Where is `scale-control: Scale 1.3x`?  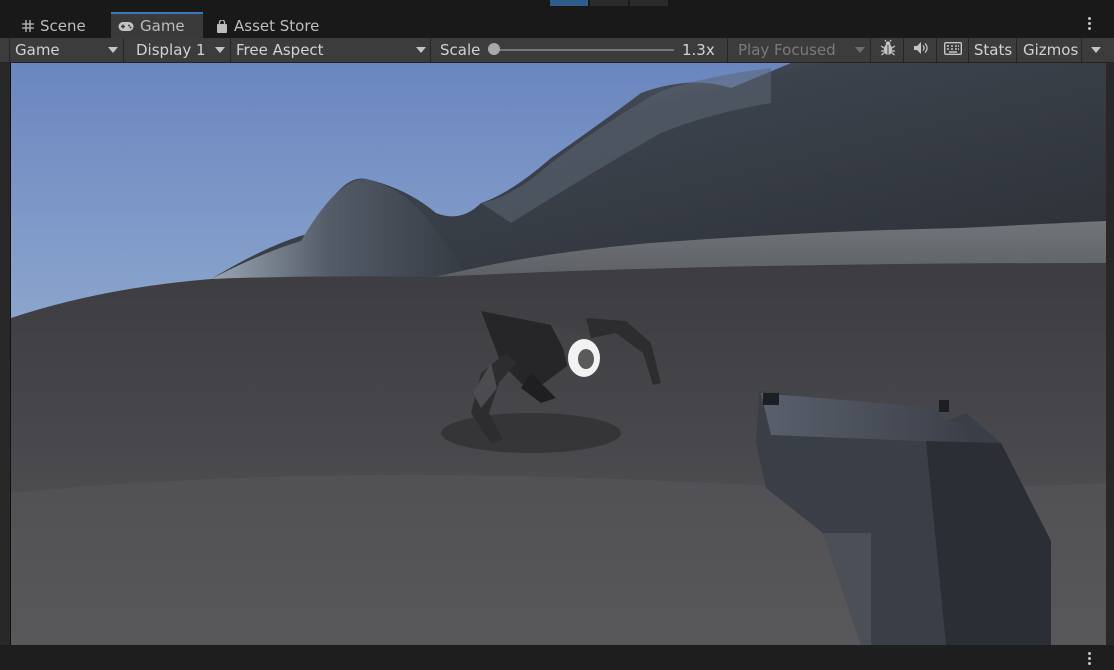
scale-control: Scale 1.3x is located at coordinates (580, 50).